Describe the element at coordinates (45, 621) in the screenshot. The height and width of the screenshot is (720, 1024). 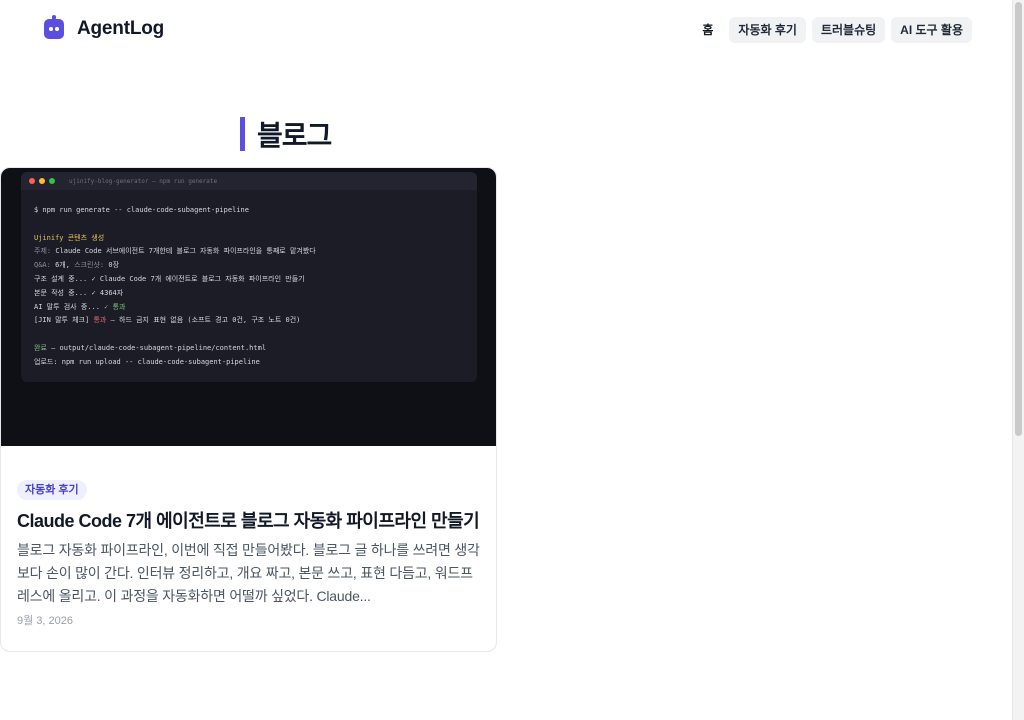
I see `post-date: 9월 3, 2026` at that location.